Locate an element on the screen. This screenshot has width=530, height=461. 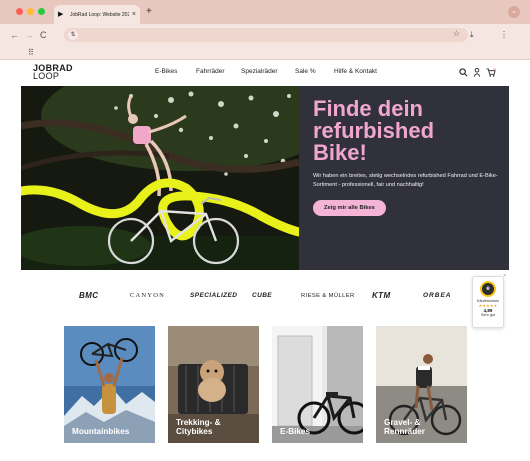
tab-search-chevron-icon: ⌄ is located at coordinates (514, 12).